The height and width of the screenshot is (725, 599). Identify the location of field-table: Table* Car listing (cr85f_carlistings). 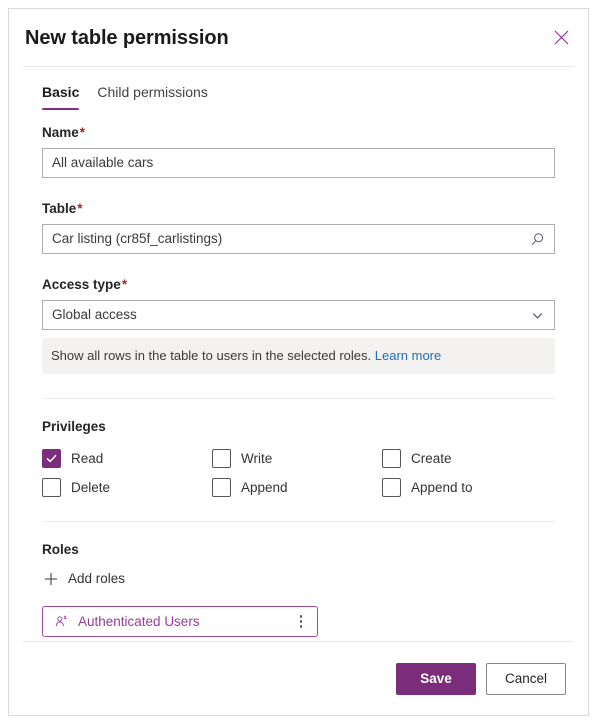
(298, 227).